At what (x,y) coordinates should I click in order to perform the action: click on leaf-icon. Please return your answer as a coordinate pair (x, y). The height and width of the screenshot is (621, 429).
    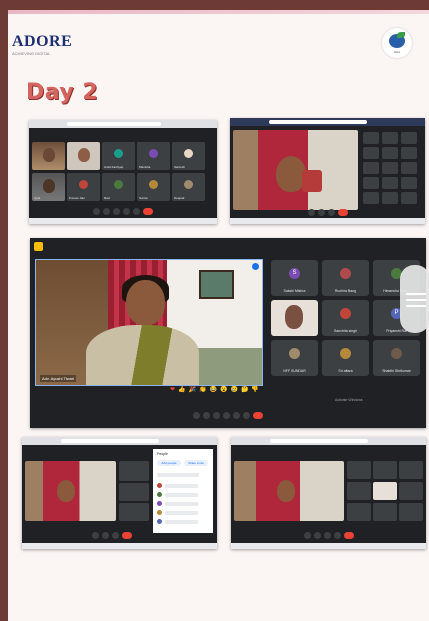
    Looking at the image, I should click on (401, 35).